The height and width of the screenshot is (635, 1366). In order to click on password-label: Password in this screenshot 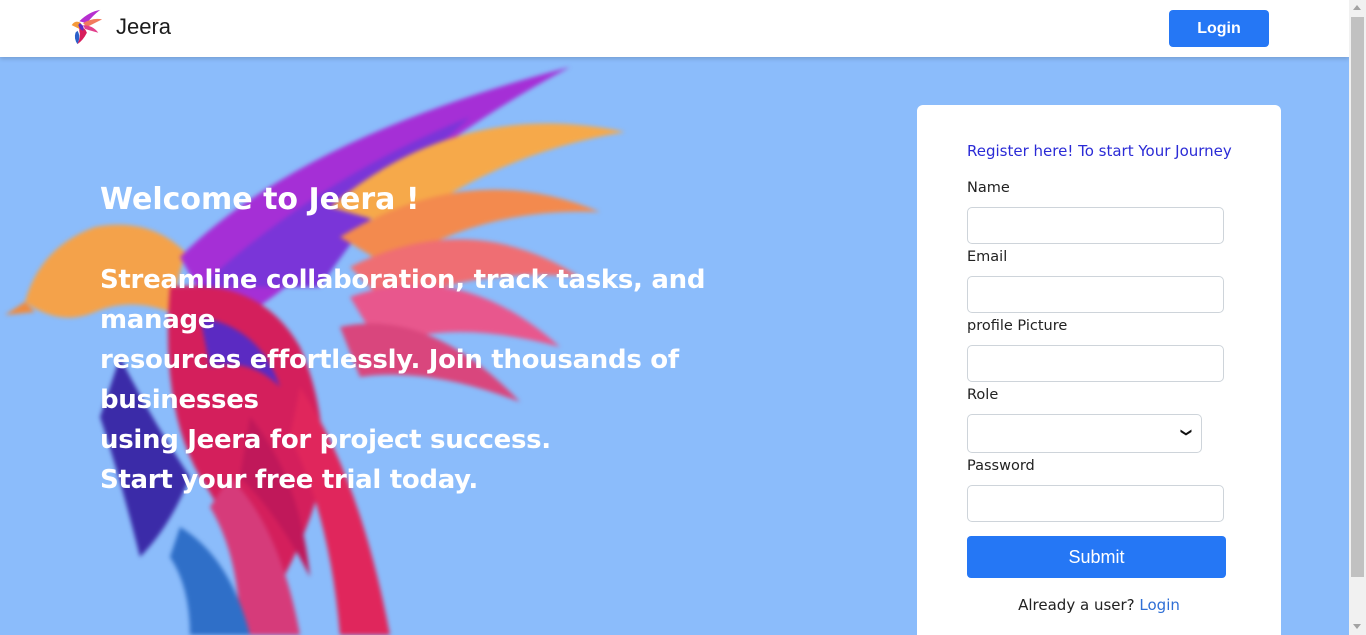, I will do `click(1001, 466)`.